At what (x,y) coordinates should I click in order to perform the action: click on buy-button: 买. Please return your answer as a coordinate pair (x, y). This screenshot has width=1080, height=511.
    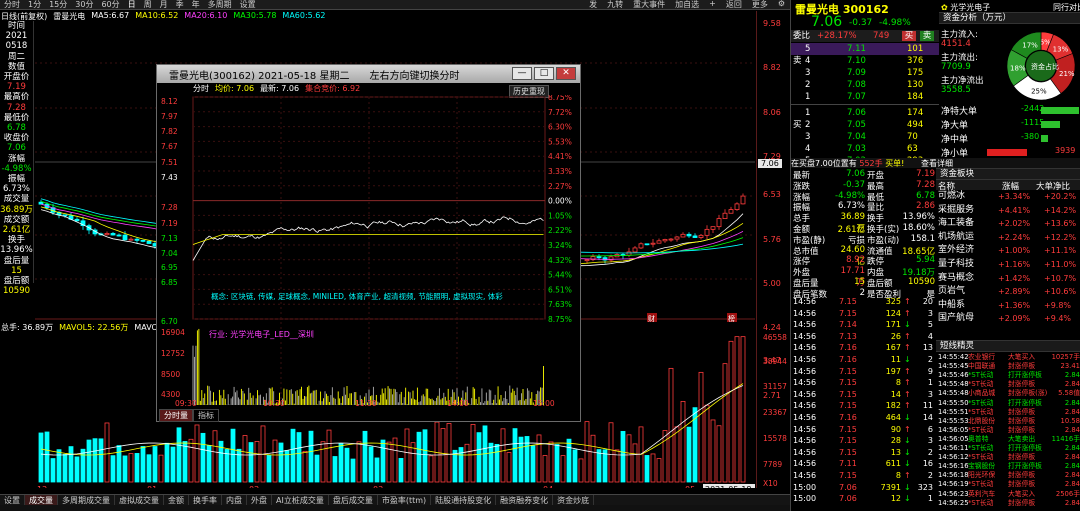
    Looking at the image, I should click on (909, 36).